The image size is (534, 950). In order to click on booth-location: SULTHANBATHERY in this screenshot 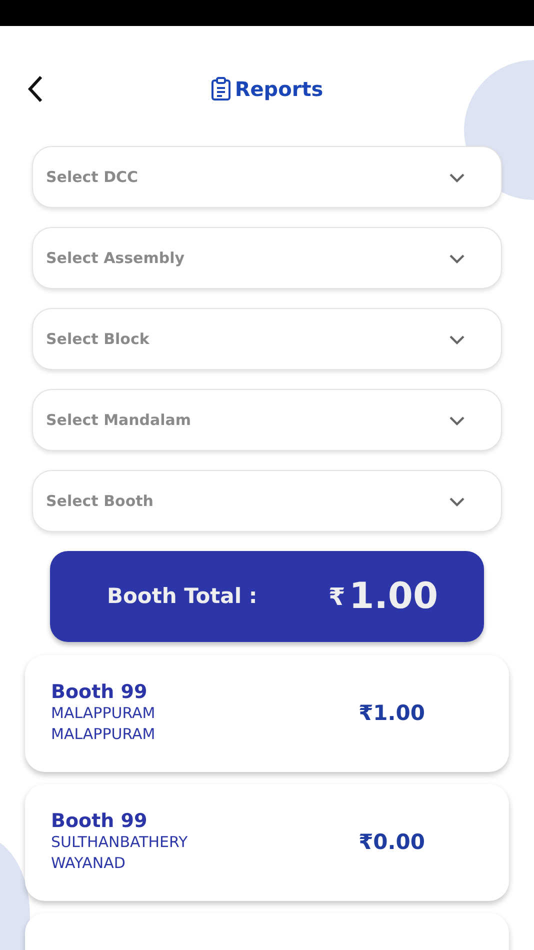, I will do `click(119, 843)`.